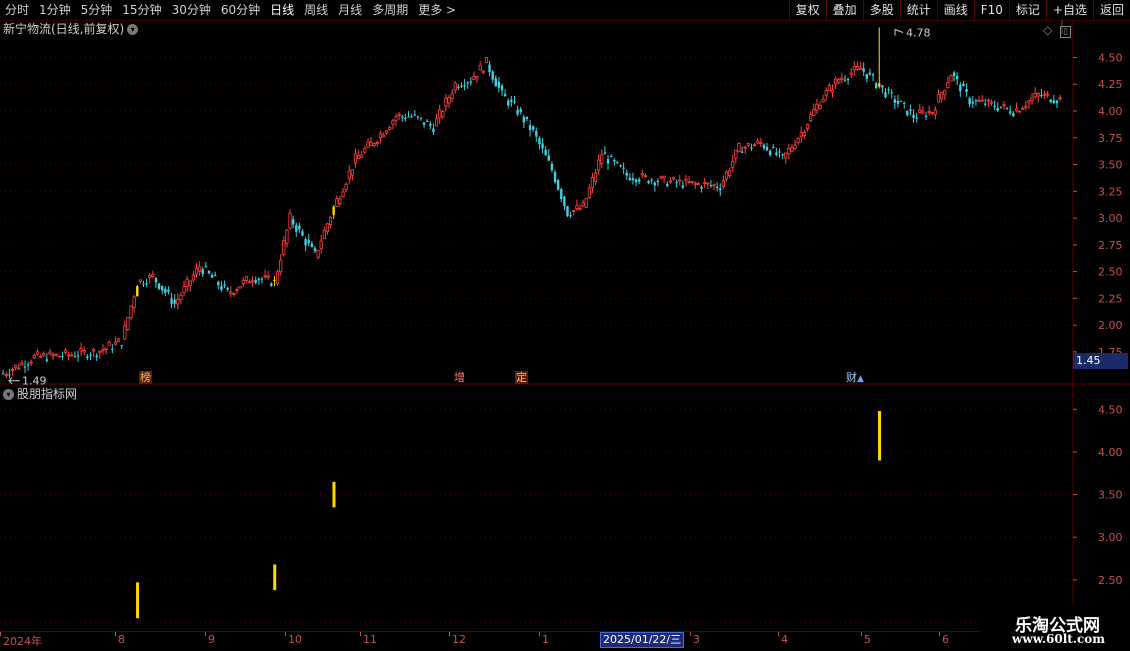 The width and height of the screenshot is (1130, 651). I want to click on y-axis-label: 2.50, so click(1110, 272).